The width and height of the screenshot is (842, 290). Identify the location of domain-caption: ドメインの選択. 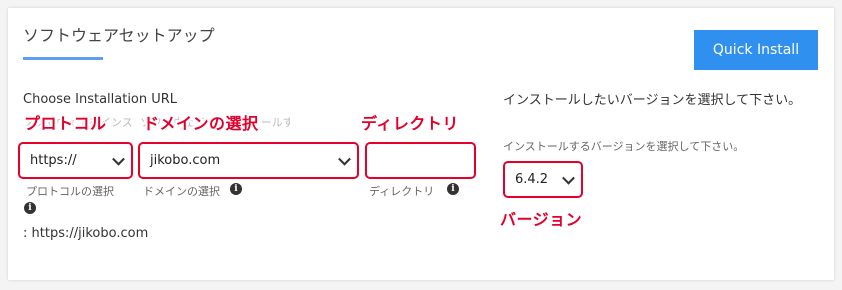
(181, 191).